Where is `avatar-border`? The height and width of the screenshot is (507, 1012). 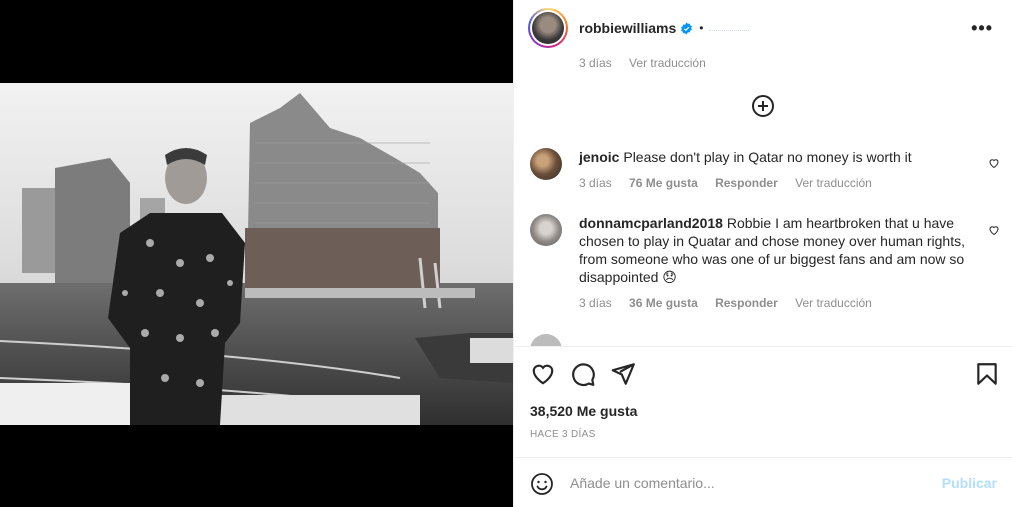
avatar-border is located at coordinates (548, 28).